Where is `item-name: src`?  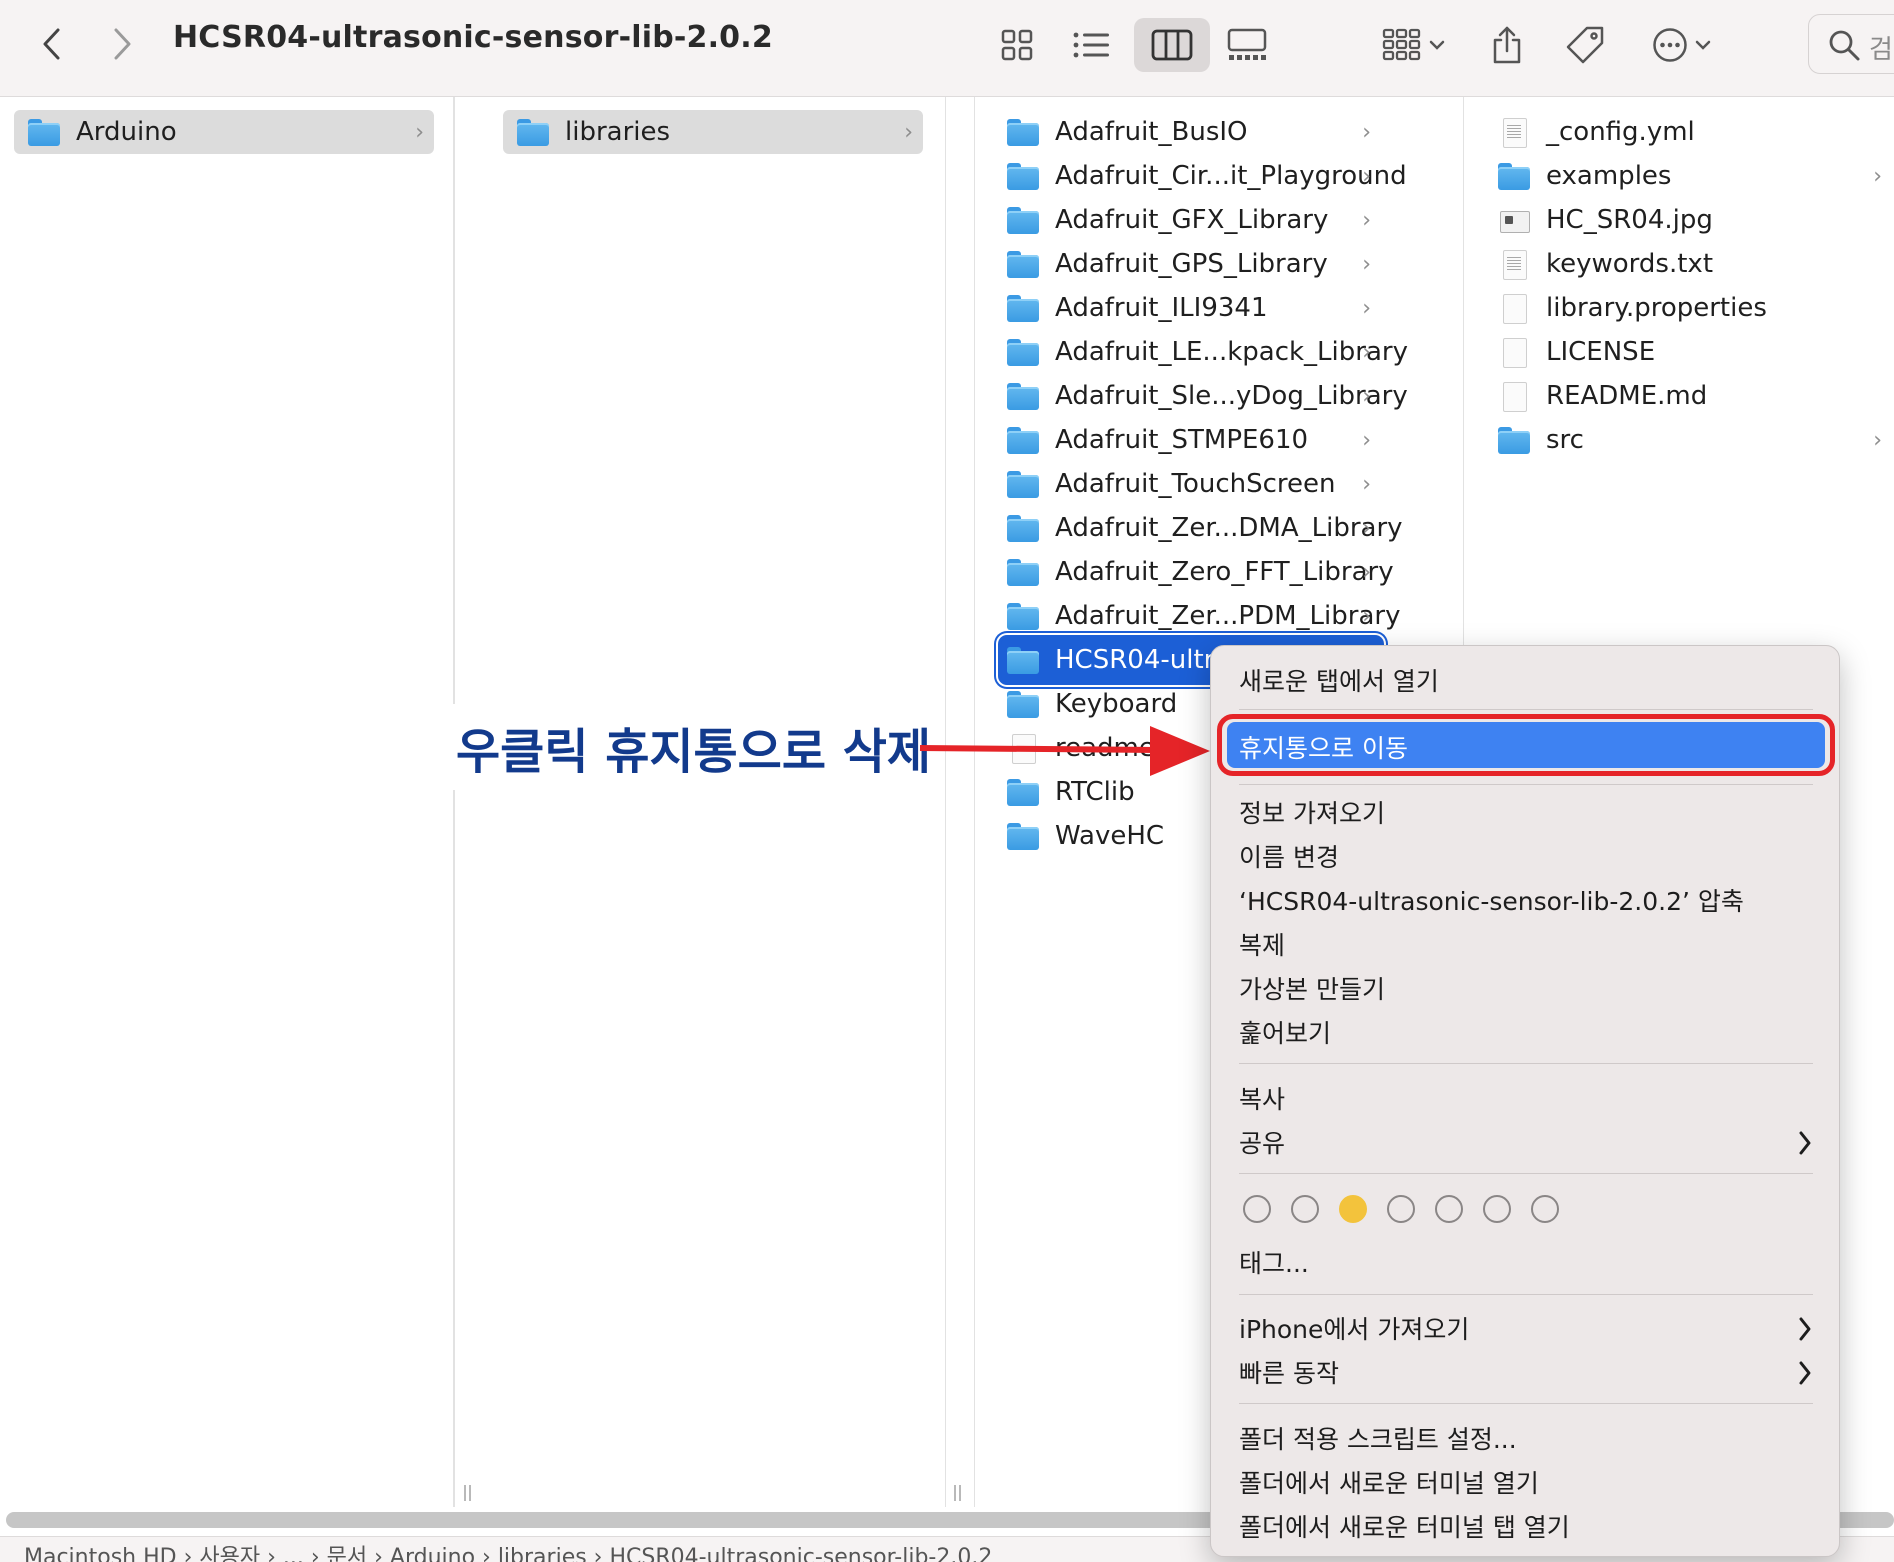
item-name: src is located at coordinates (1565, 440).